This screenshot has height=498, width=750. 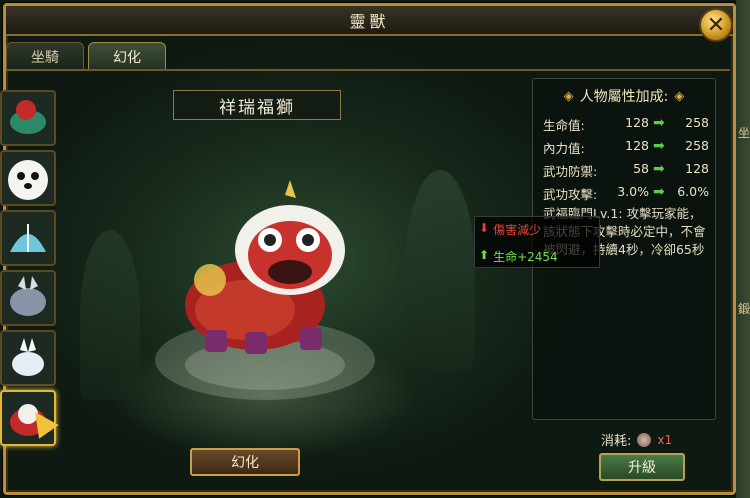 What do you see at coordinates (484, 255) in the screenshot?
I see `up-arrow-icon: ⬆` at bounding box center [484, 255].